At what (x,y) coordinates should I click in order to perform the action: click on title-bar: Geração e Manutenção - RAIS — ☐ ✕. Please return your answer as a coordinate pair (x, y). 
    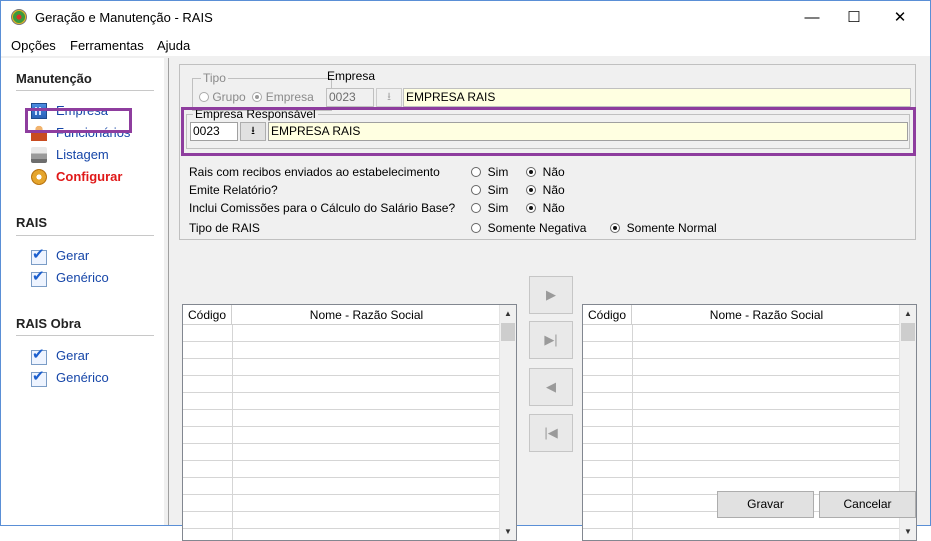
    Looking at the image, I should click on (465, 17).